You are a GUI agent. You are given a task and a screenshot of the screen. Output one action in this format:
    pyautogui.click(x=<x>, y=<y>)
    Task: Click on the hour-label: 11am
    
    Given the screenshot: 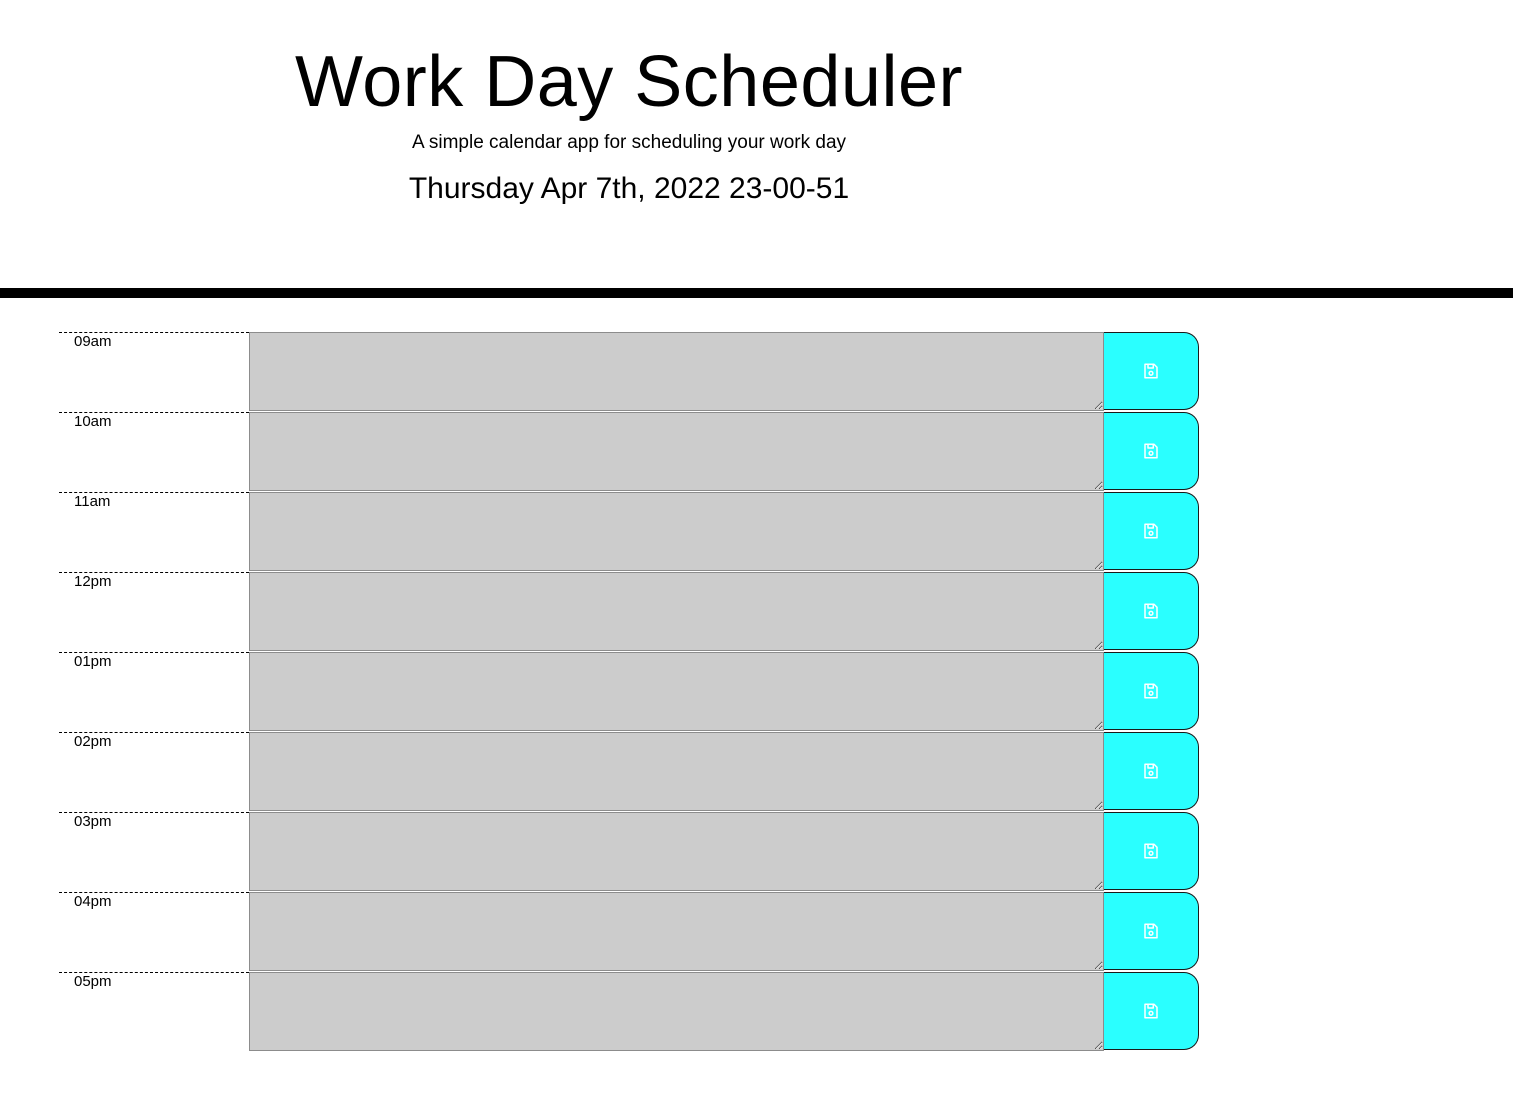 What is the action you would take?
    pyautogui.click(x=154, y=532)
    